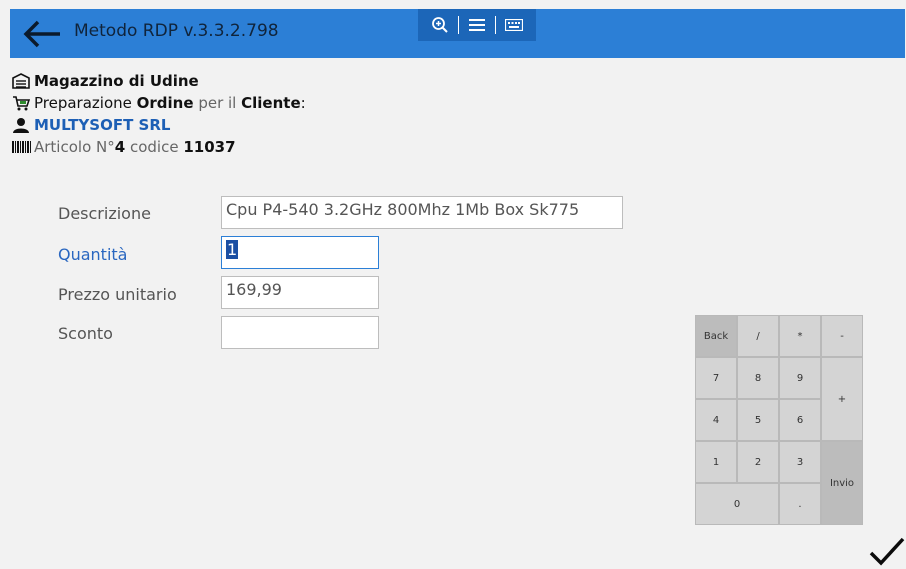 The image size is (906, 569). Describe the element at coordinates (300, 292) in the screenshot. I see `prezzo-field: 169,99` at that location.